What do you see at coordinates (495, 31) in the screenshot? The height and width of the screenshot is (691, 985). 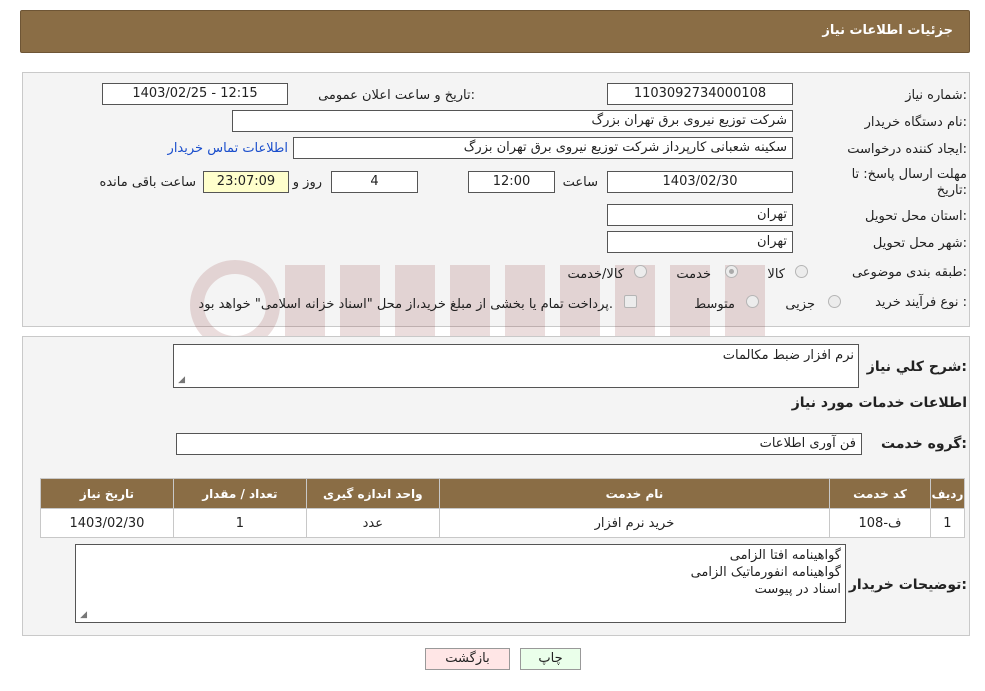 I see `page-header: جزئیات اطلاعات نیاز` at bounding box center [495, 31].